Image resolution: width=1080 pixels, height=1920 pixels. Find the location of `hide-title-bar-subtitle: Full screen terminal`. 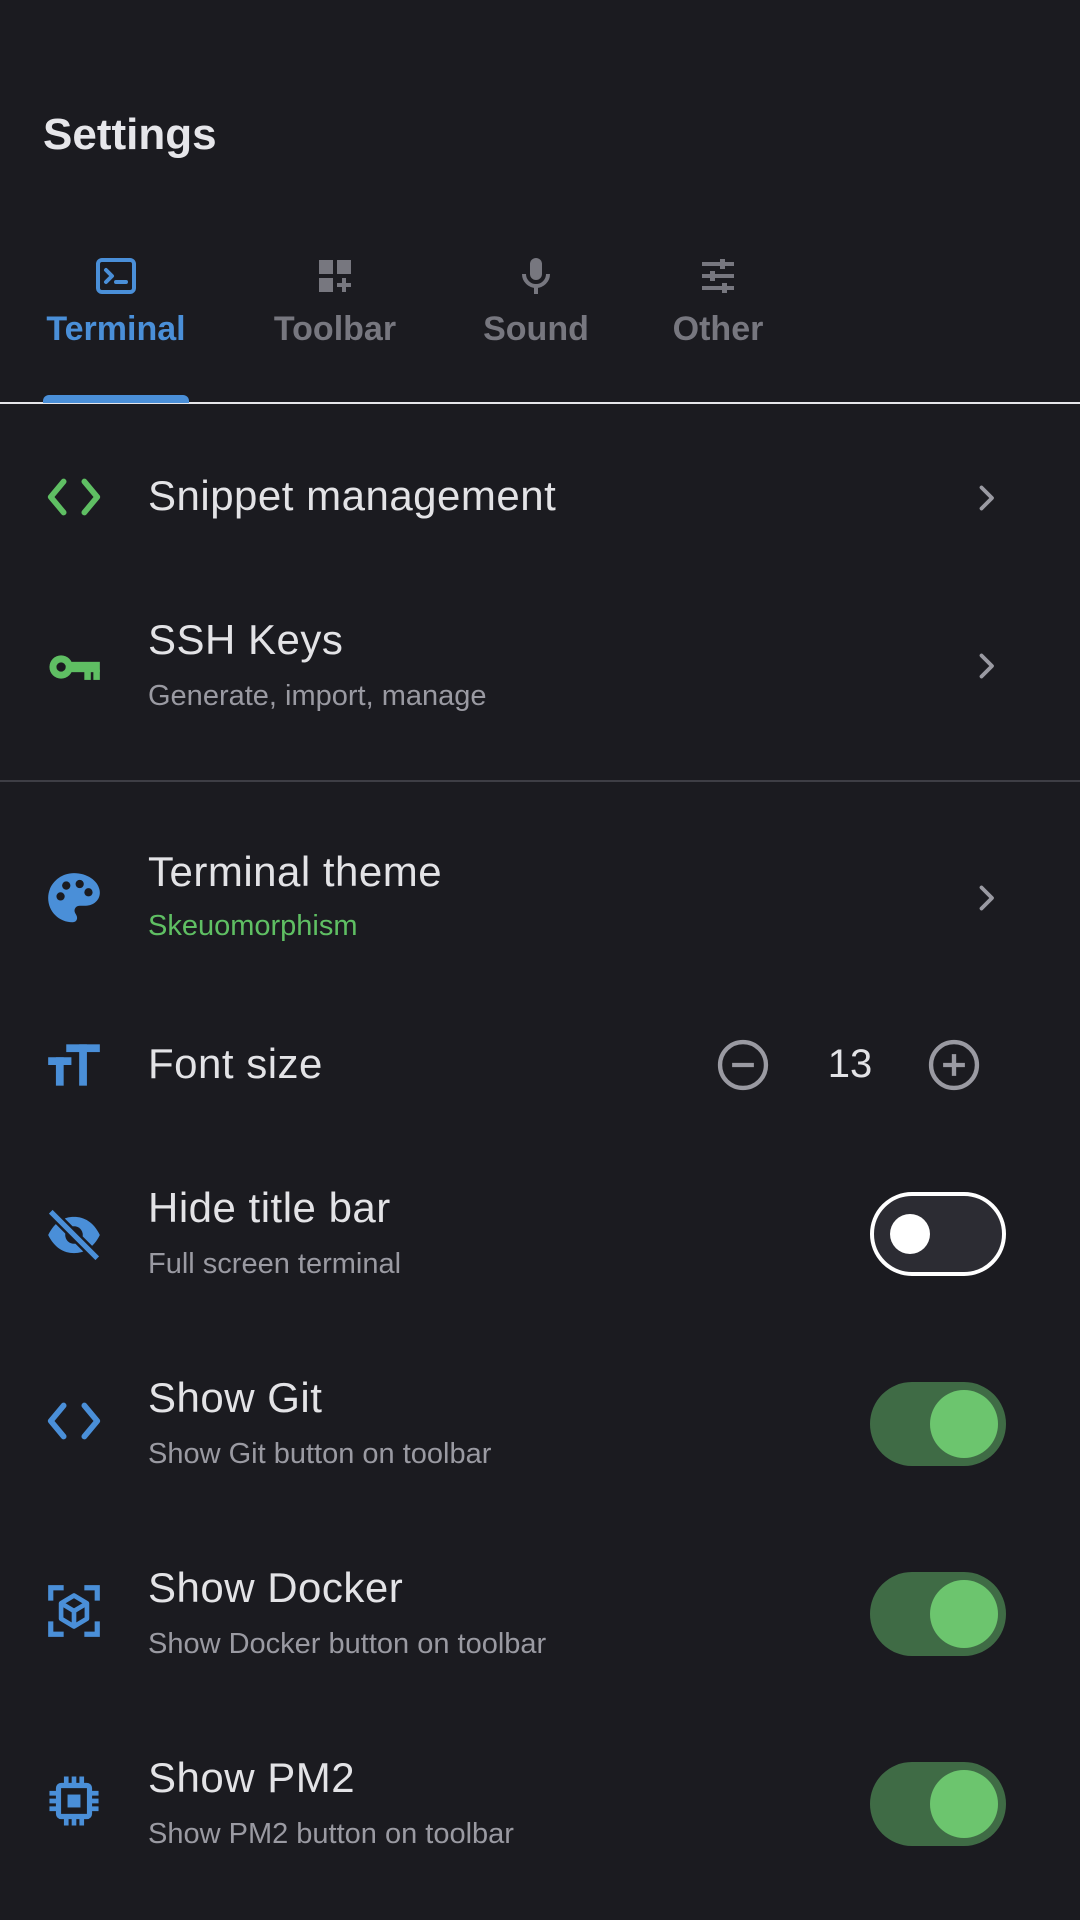

hide-title-bar-subtitle: Full screen terminal is located at coordinates (275, 1264).